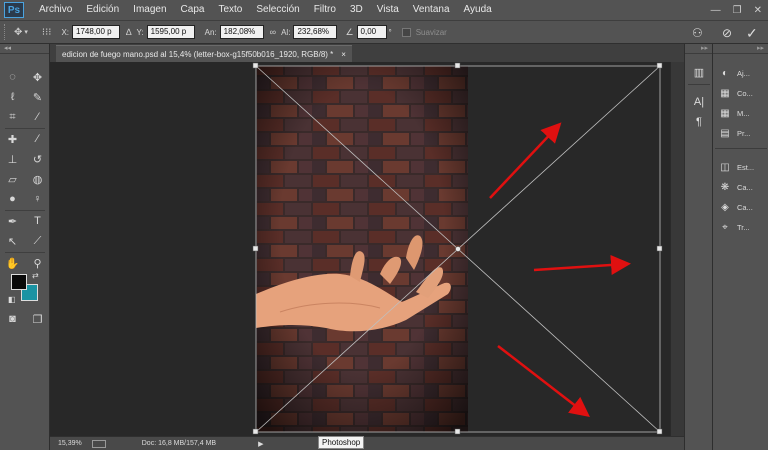 The width and height of the screenshot is (768, 450). Describe the element at coordinates (12, 221) in the screenshot. I see `pen-tool-icon: ✒` at that location.